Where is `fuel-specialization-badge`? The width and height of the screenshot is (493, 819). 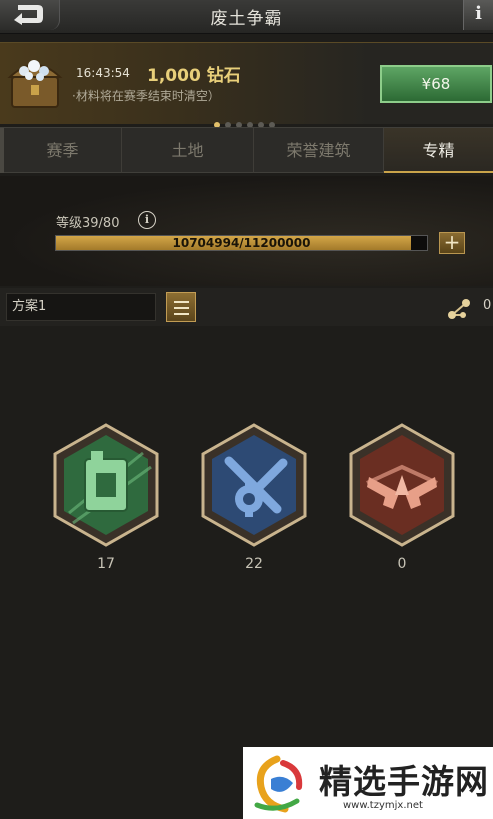
fuel-specialization-badge is located at coordinates (106, 485).